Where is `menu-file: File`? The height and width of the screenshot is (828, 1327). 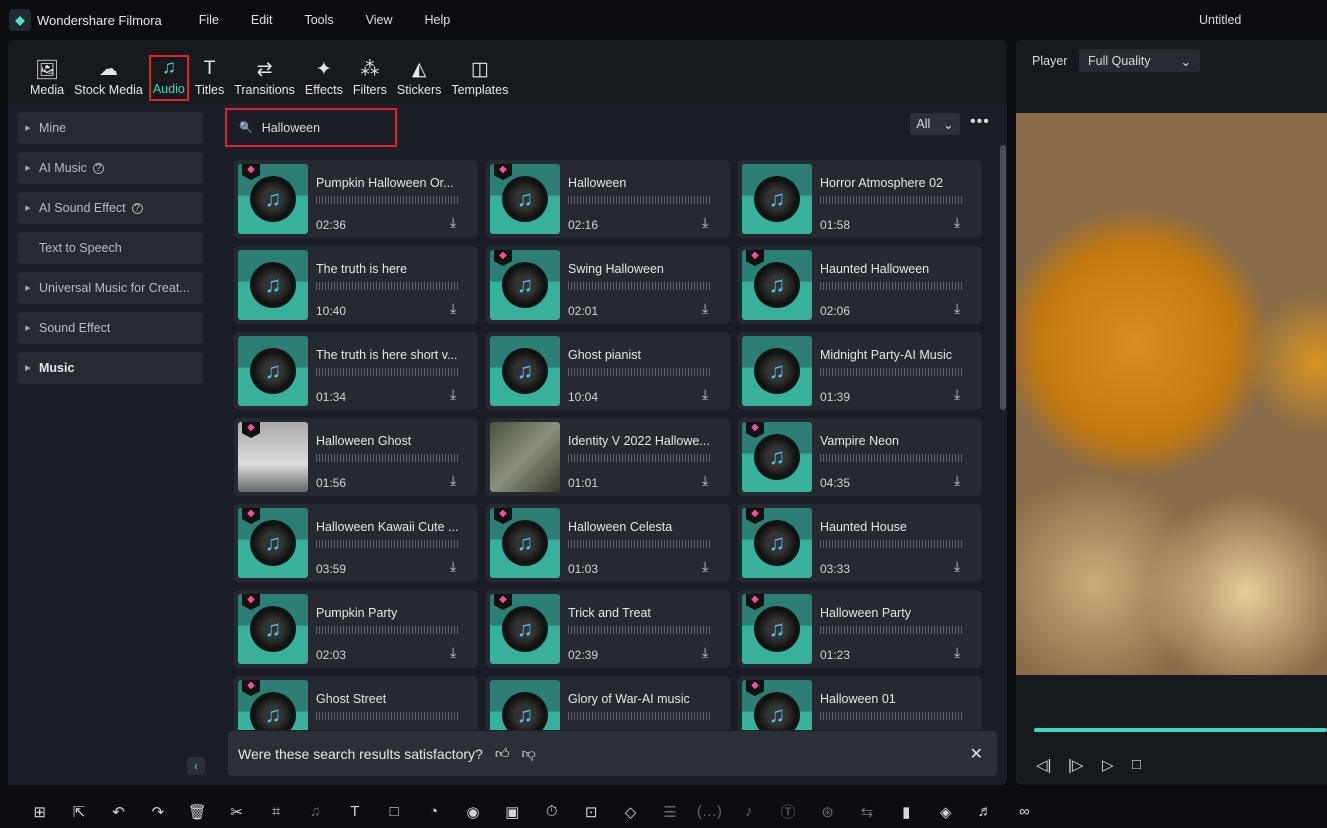 menu-file: File is located at coordinates (209, 20).